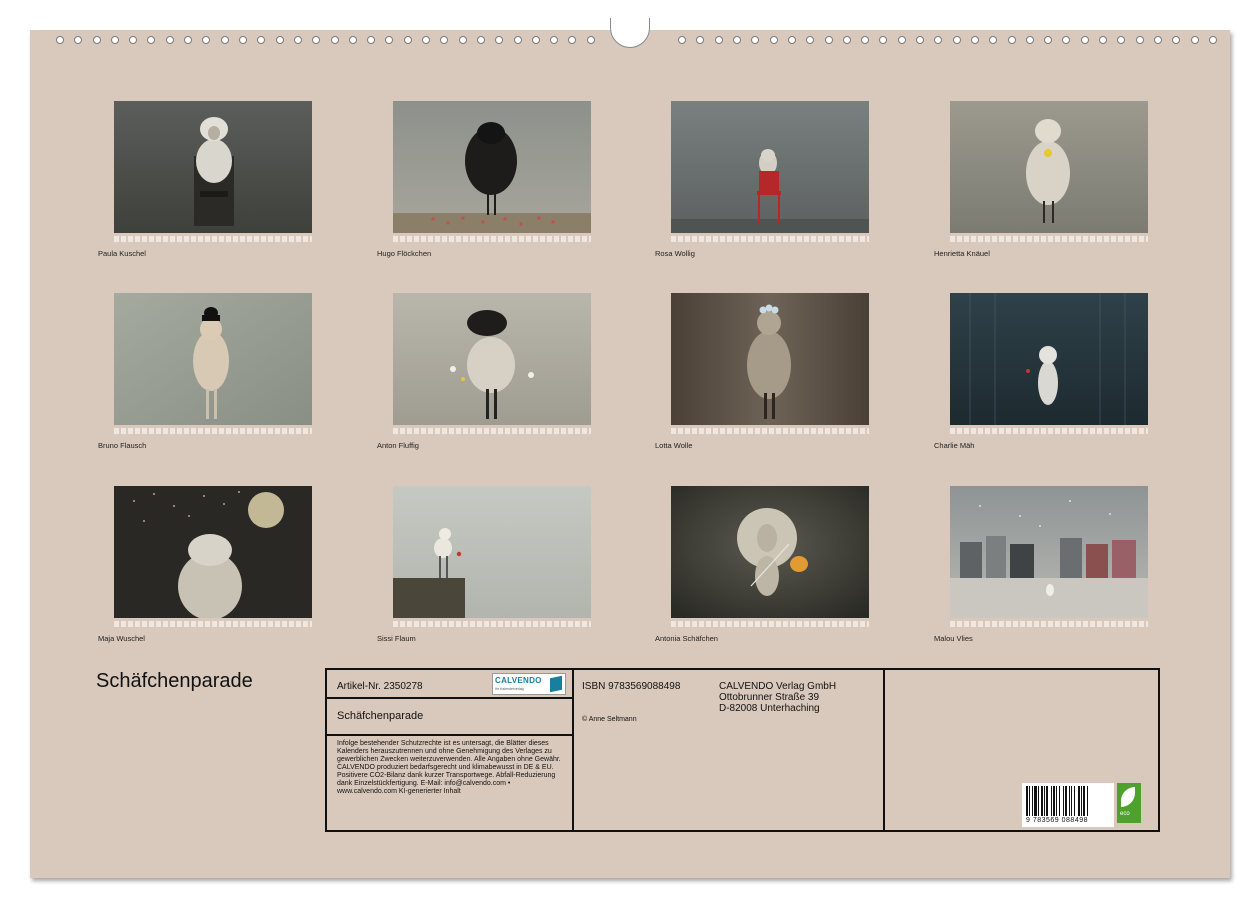  Describe the element at coordinates (770, 359) in the screenshot. I see `sheep-photo-lotta` at that location.